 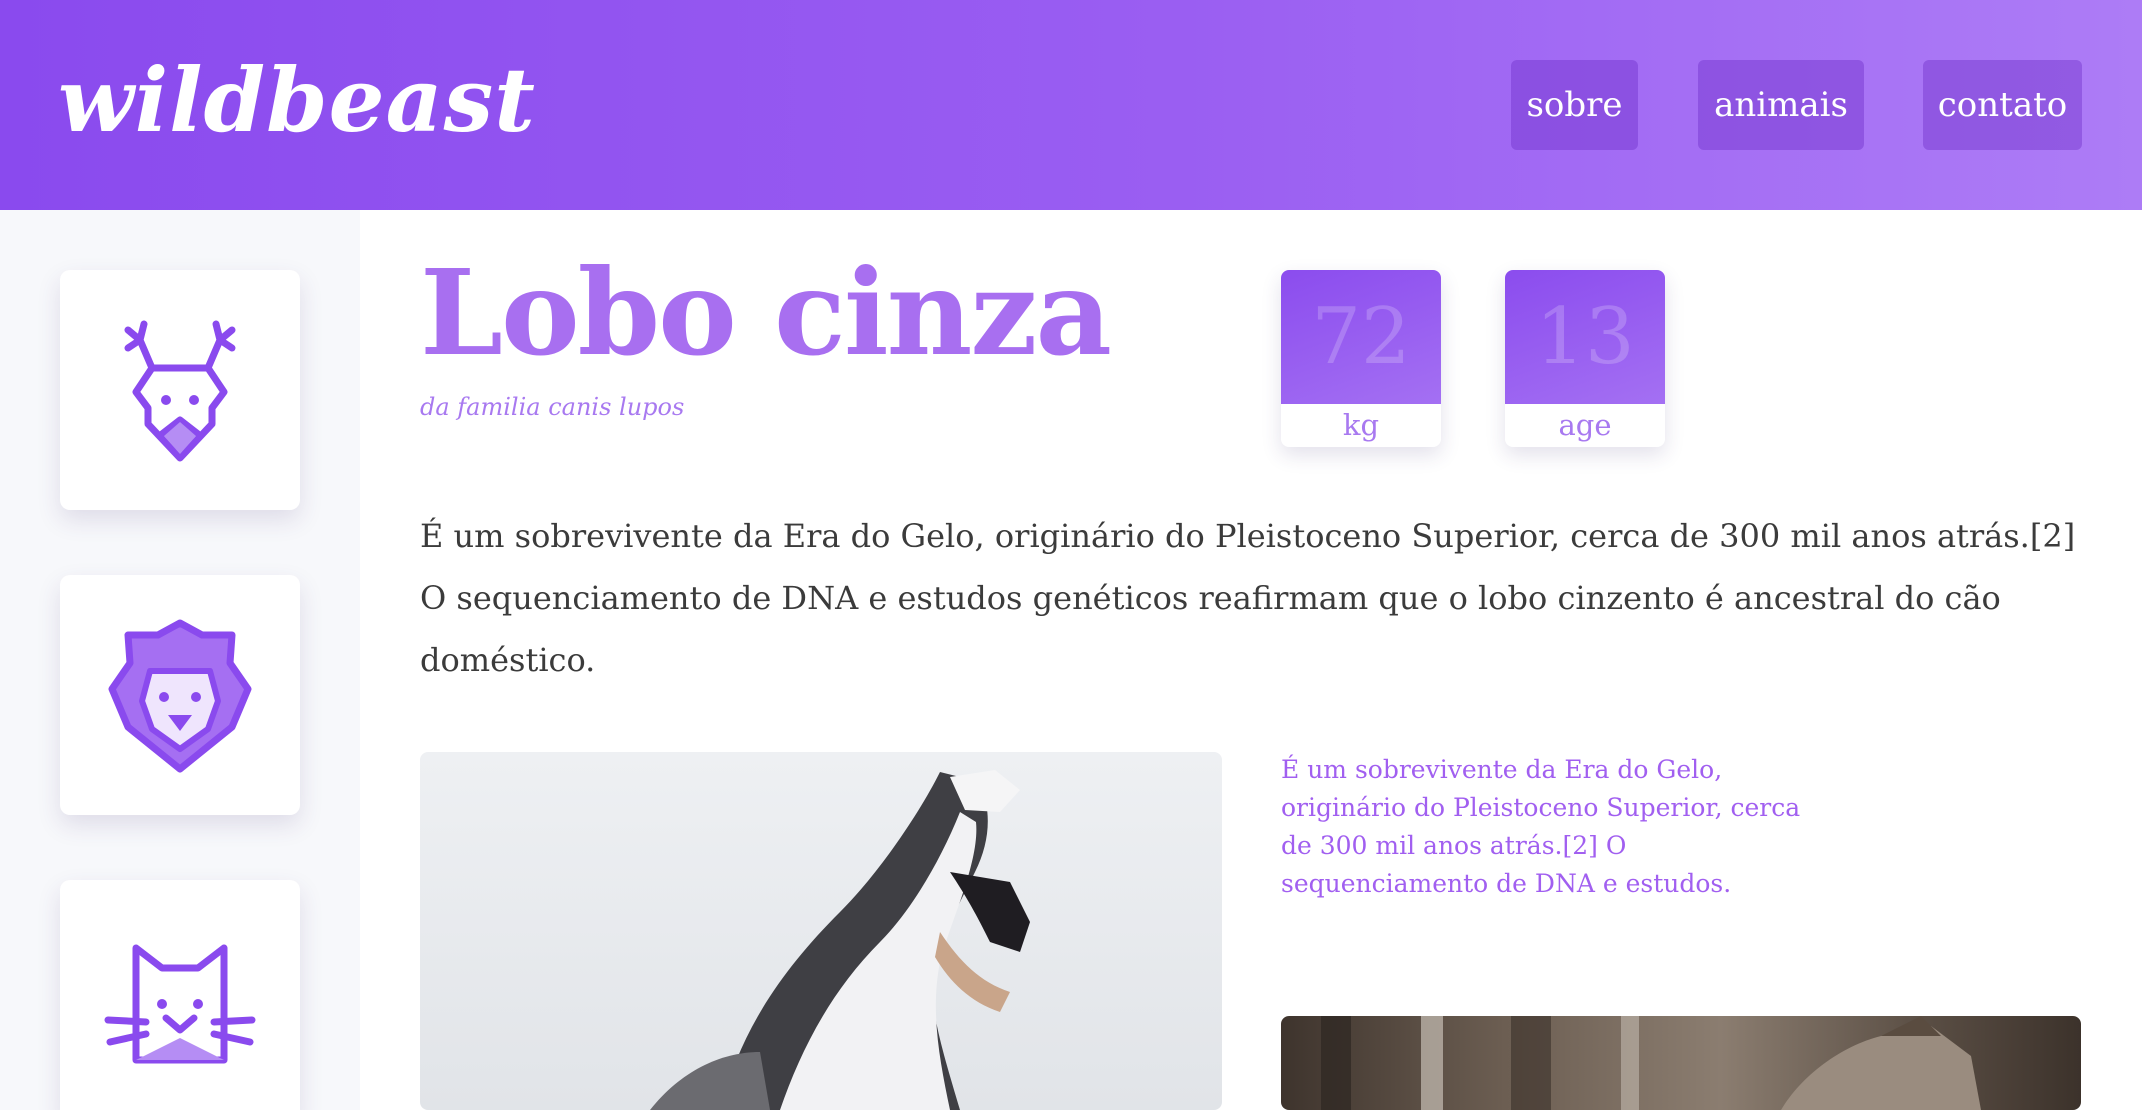 I want to click on site-logo: wildbeast, so click(x=297, y=100).